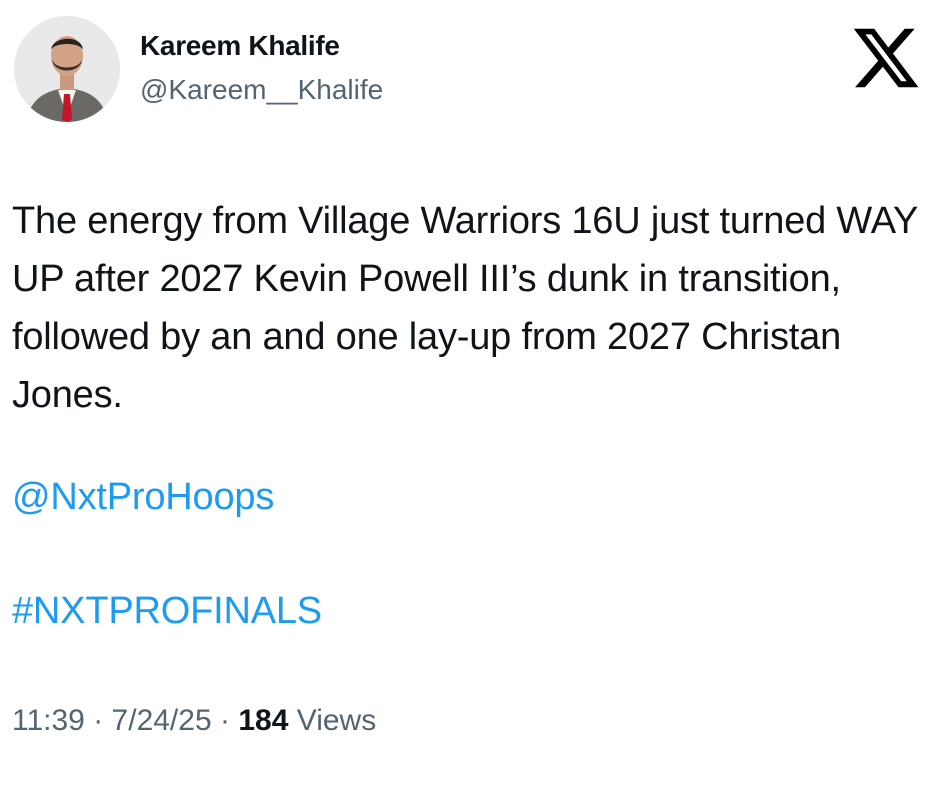  What do you see at coordinates (263, 720) in the screenshot?
I see `views-count: 184` at bounding box center [263, 720].